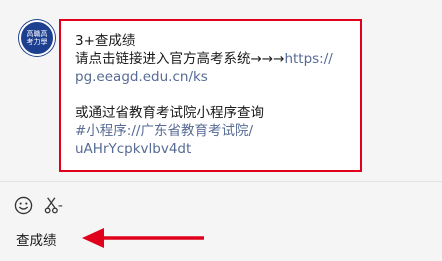 This screenshot has width=442, height=261. Describe the element at coordinates (215, 131) in the screenshot. I see `mini-program-link-part1: #小程序://广东省教育考试院/` at that location.